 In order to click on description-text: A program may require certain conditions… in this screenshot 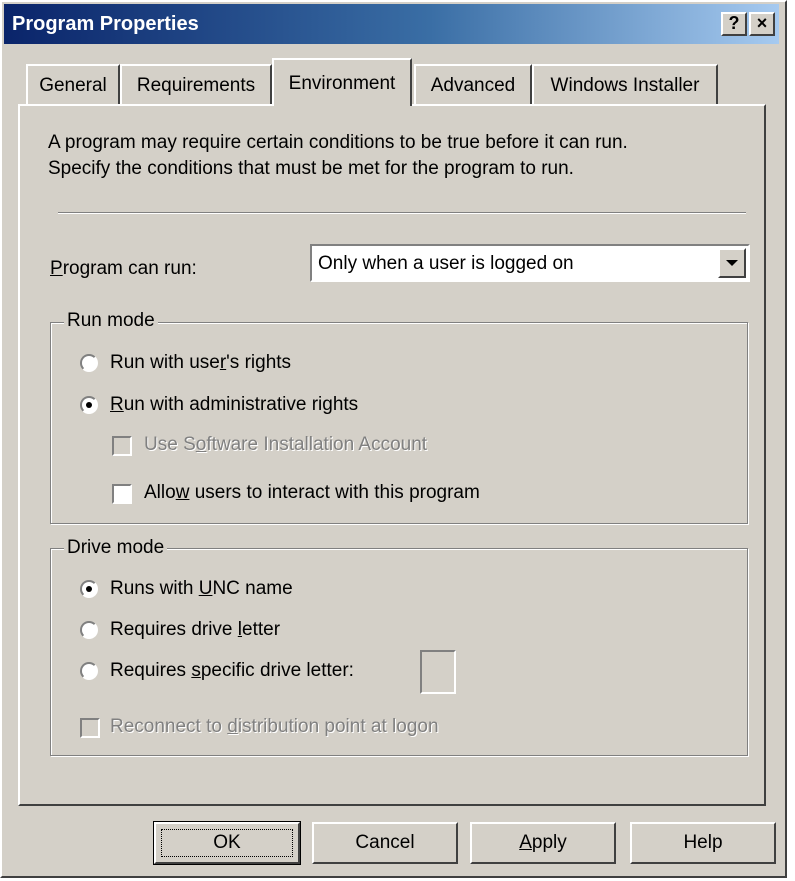, I will do `click(398, 156)`.